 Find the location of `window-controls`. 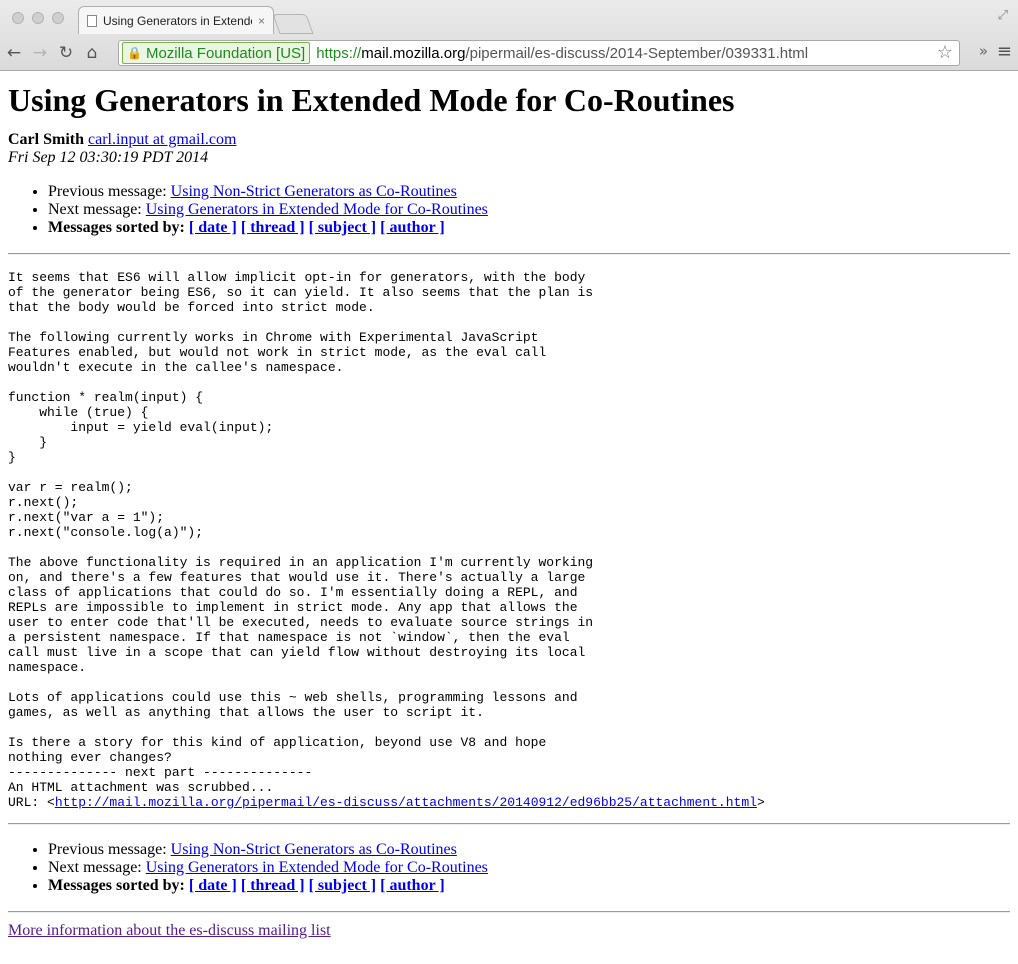

window-controls is located at coordinates (38, 18).